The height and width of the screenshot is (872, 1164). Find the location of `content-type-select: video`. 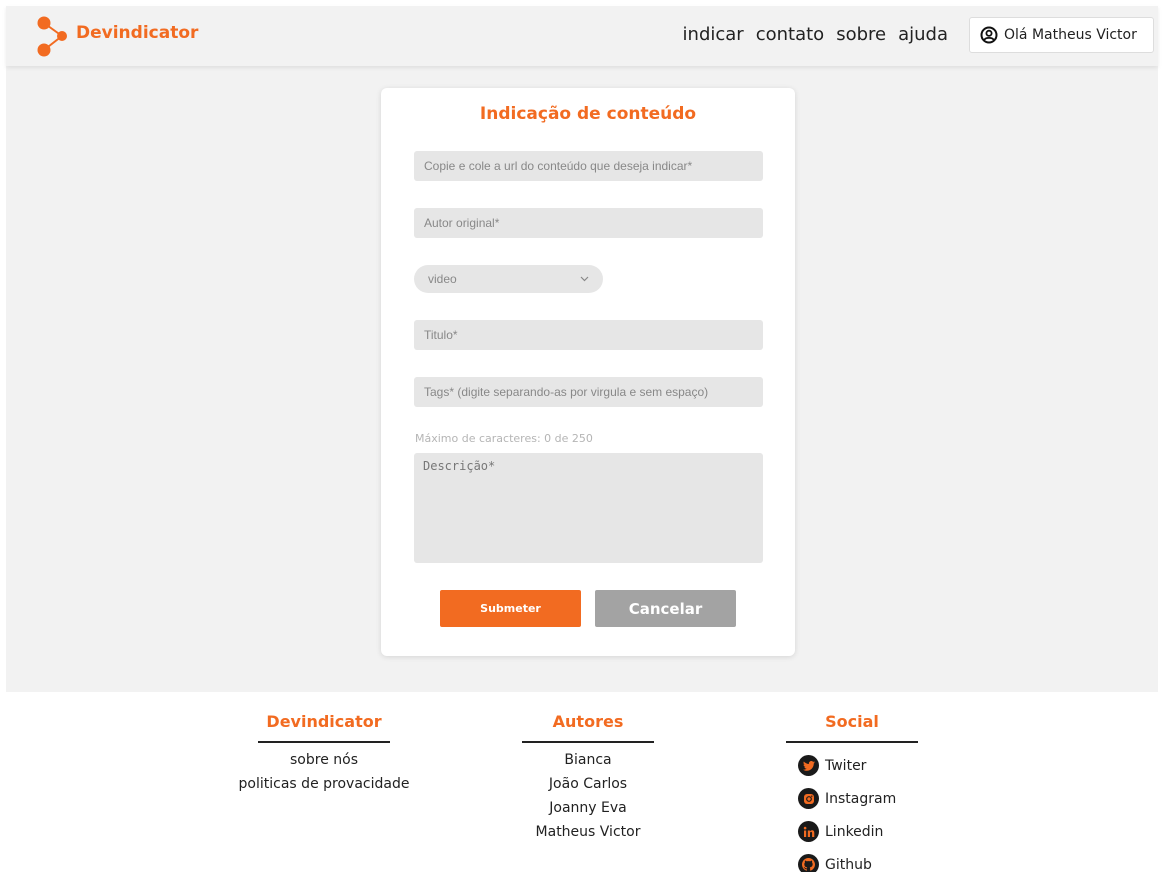

content-type-select: video is located at coordinates (508, 279).